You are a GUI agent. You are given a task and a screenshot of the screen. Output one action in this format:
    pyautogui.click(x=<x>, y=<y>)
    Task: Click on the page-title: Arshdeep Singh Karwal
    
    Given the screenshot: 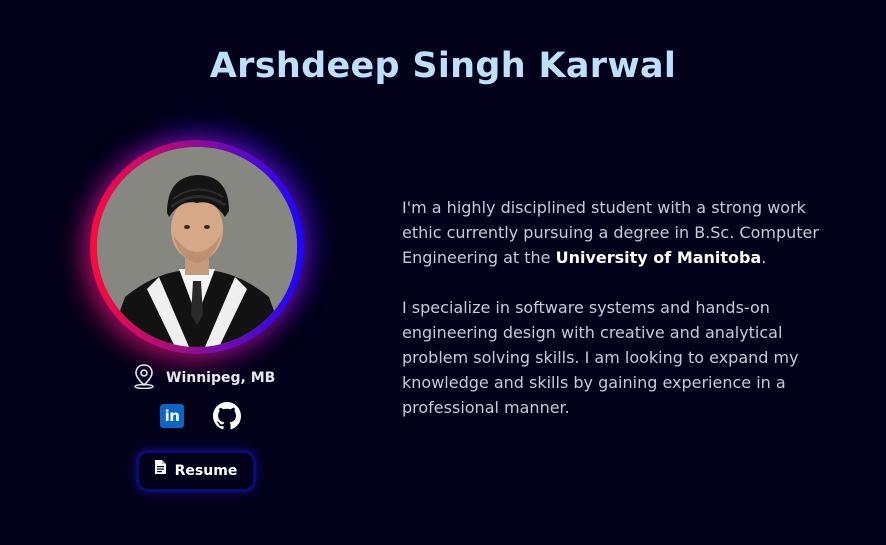 What is the action you would take?
    pyautogui.click(x=443, y=66)
    